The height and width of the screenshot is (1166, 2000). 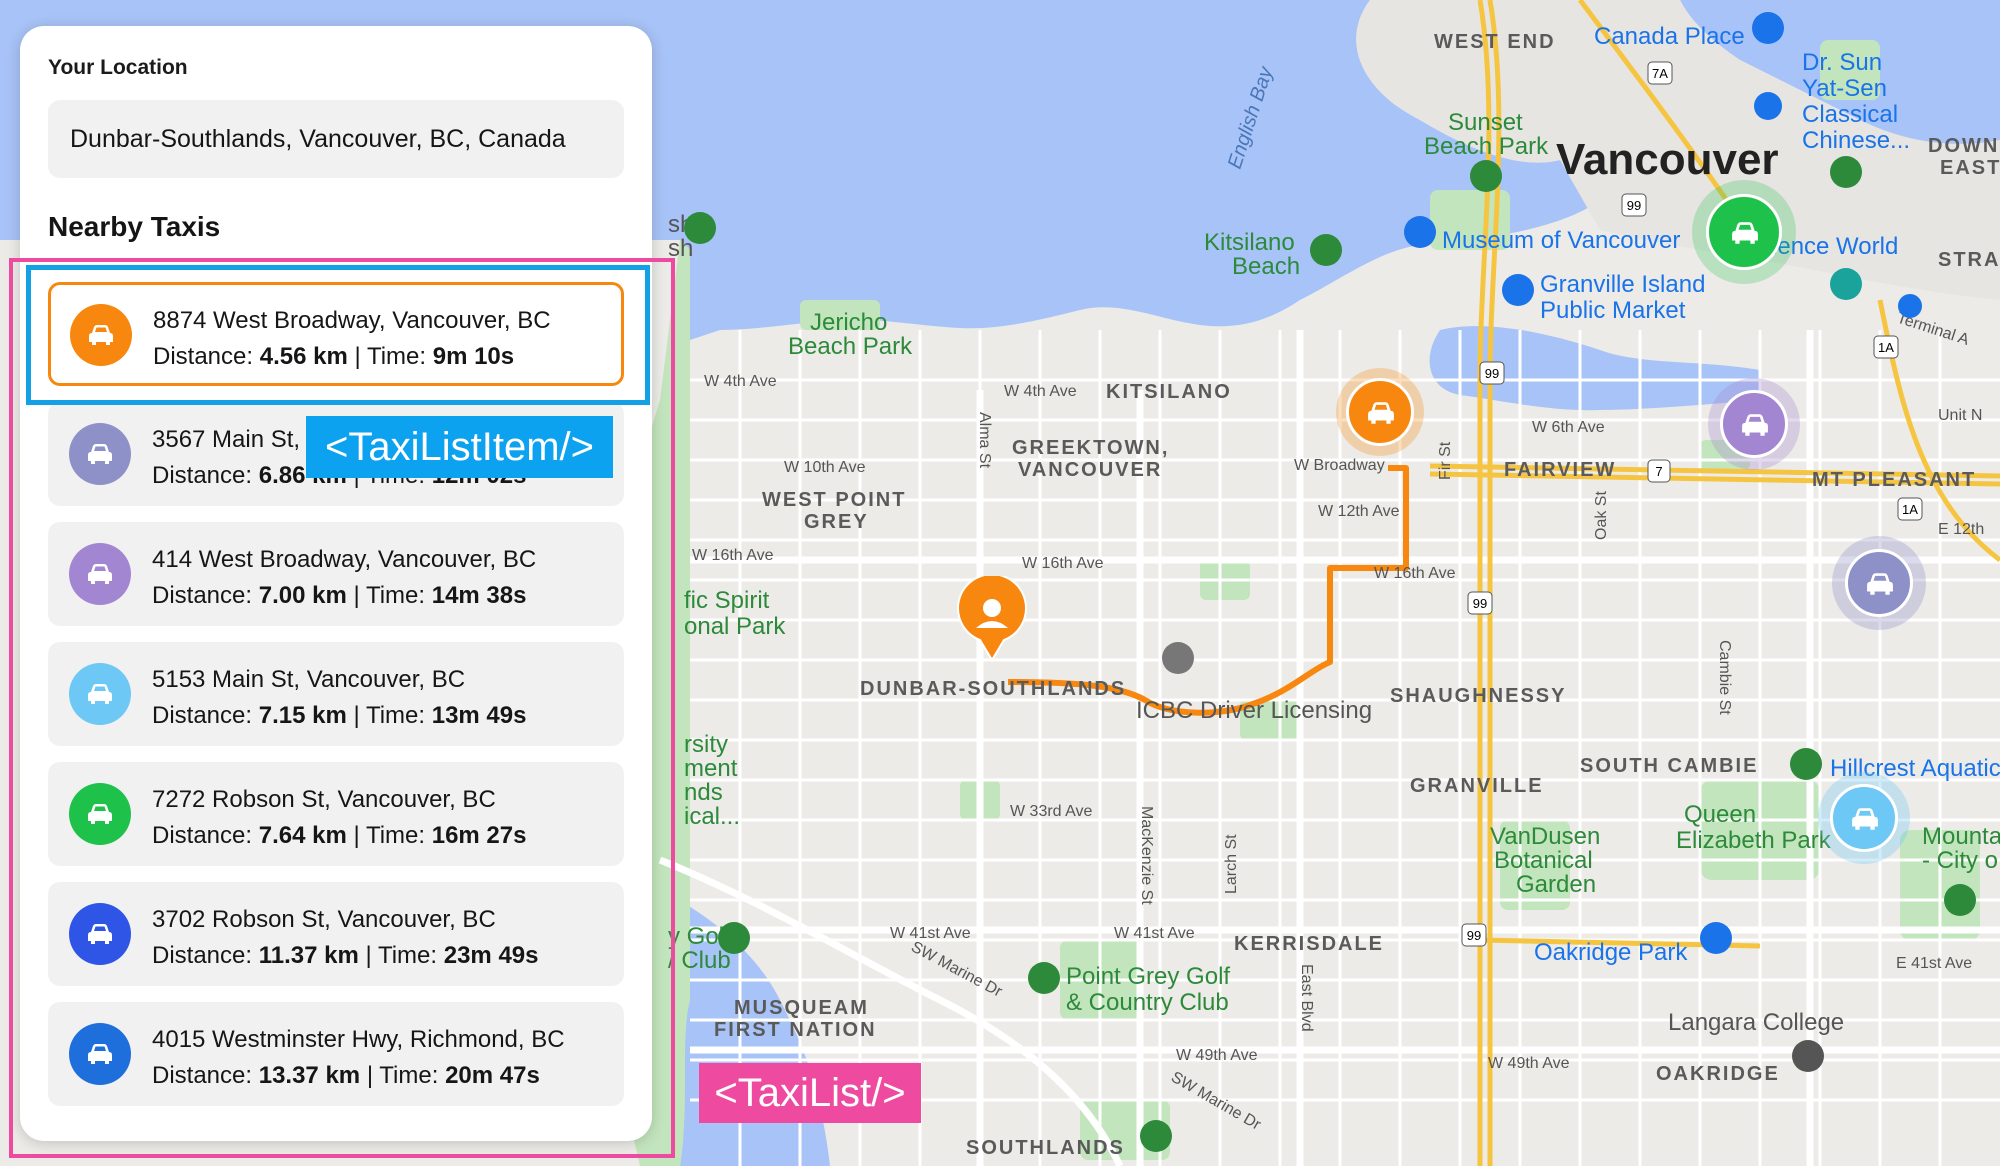 I want to click on svg-text: FIRST NATION, so click(x=795, y=1030).